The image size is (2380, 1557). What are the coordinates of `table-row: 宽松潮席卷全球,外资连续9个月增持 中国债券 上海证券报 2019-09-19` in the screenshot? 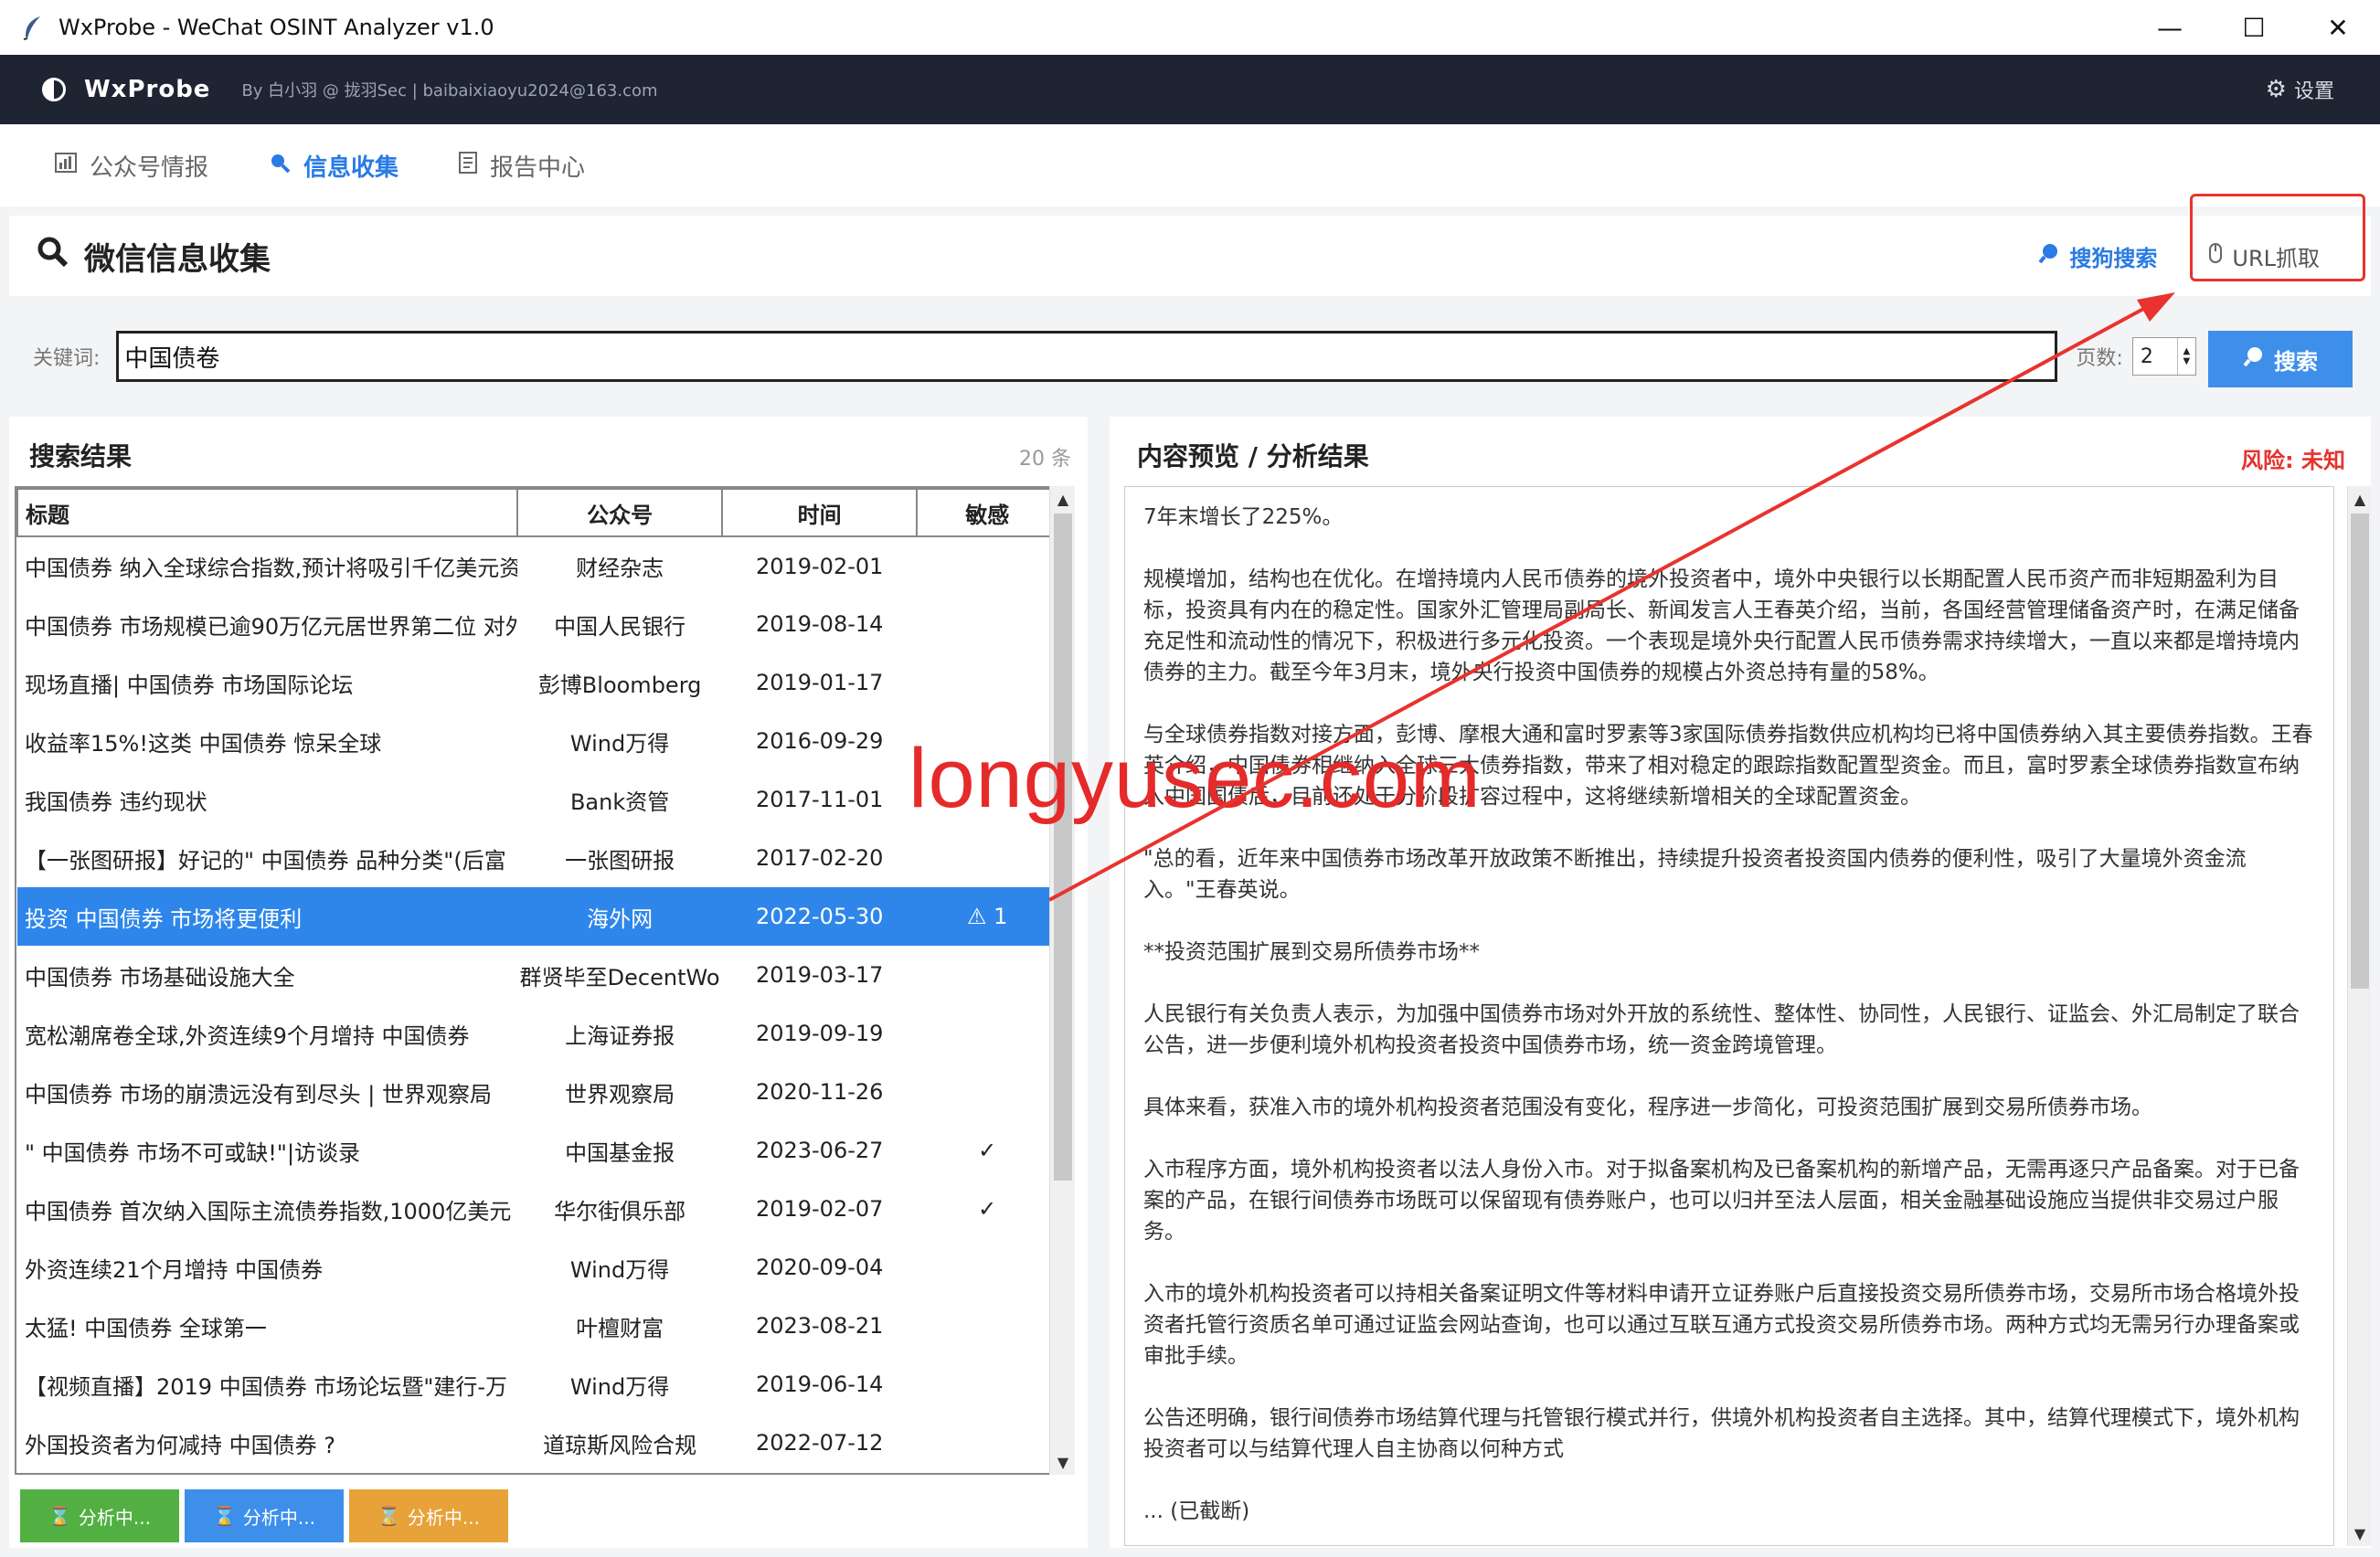 It's located at (536, 1033).